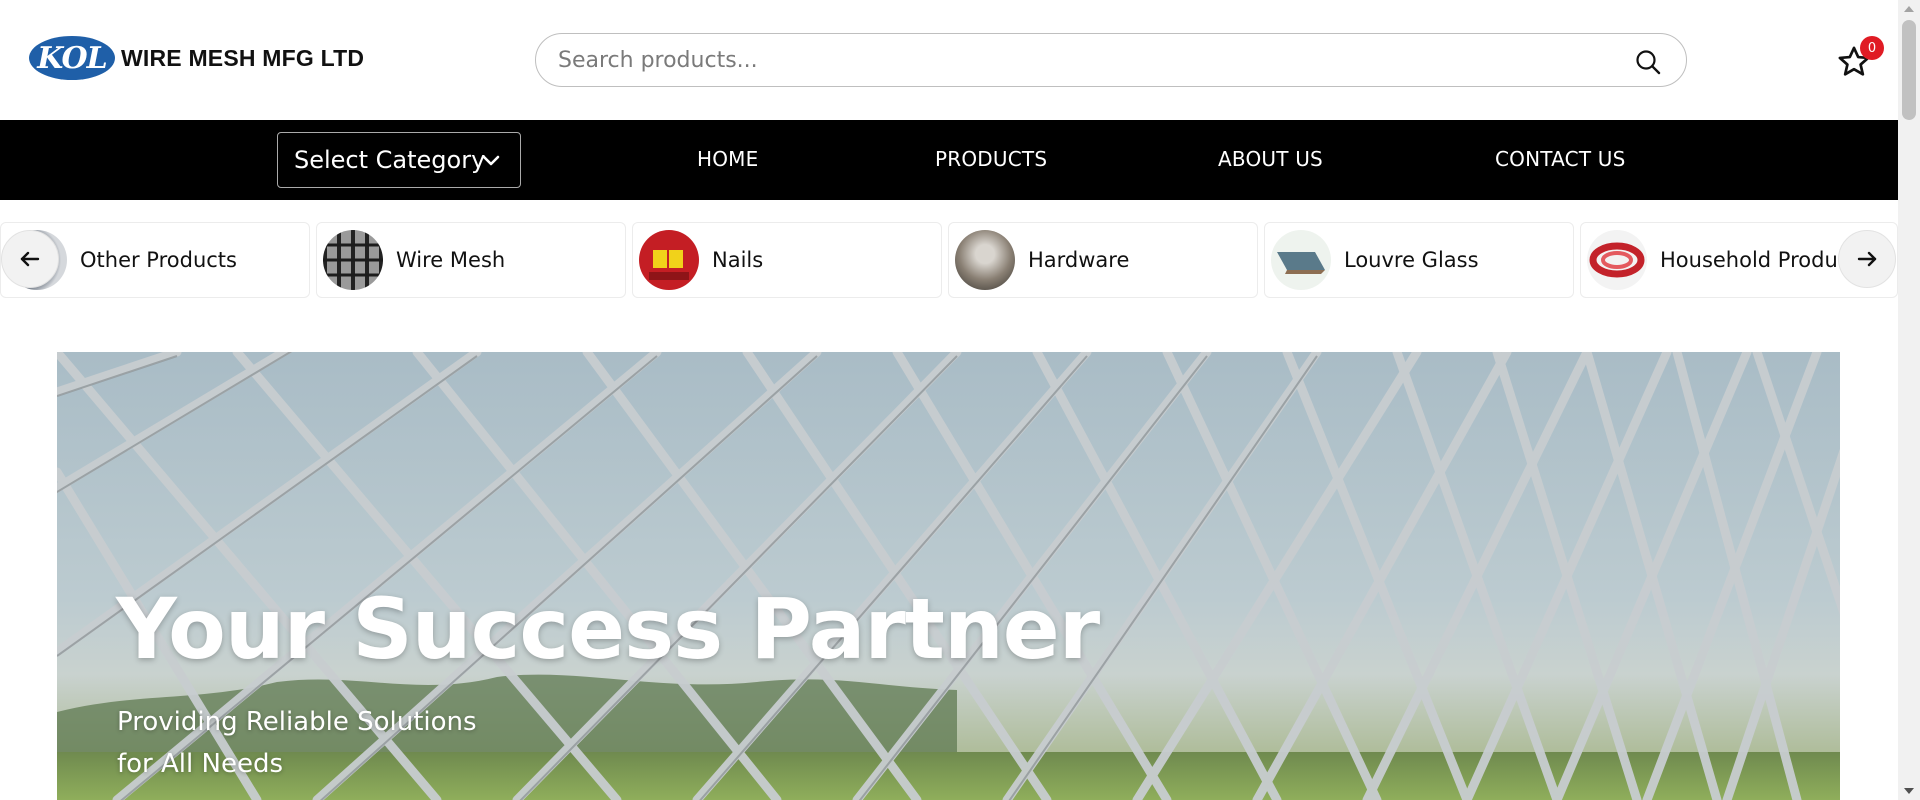 The width and height of the screenshot is (1920, 800). What do you see at coordinates (200, 764) in the screenshot?
I see `hero-subtitle-line: for All Needs` at bounding box center [200, 764].